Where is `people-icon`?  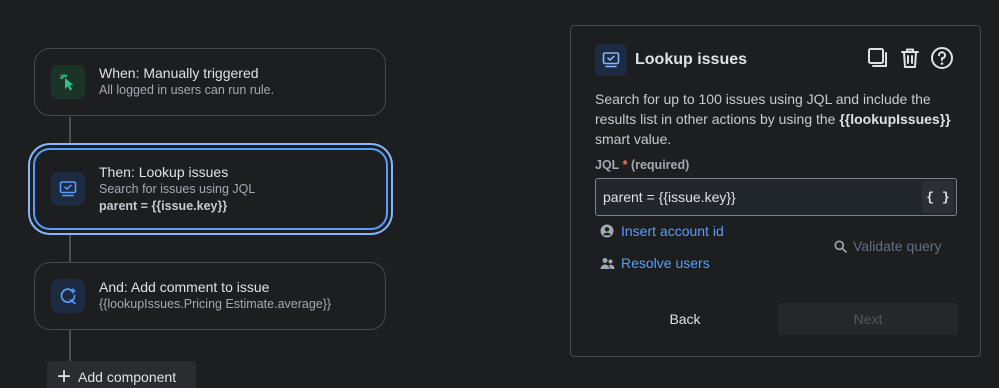
people-icon is located at coordinates (607, 263).